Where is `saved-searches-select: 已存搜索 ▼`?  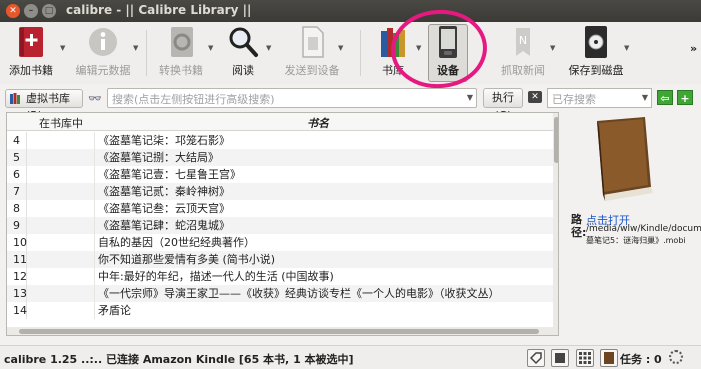 saved-searches-select: 已存搜索 ▼ is located at coordinates (599, 98).